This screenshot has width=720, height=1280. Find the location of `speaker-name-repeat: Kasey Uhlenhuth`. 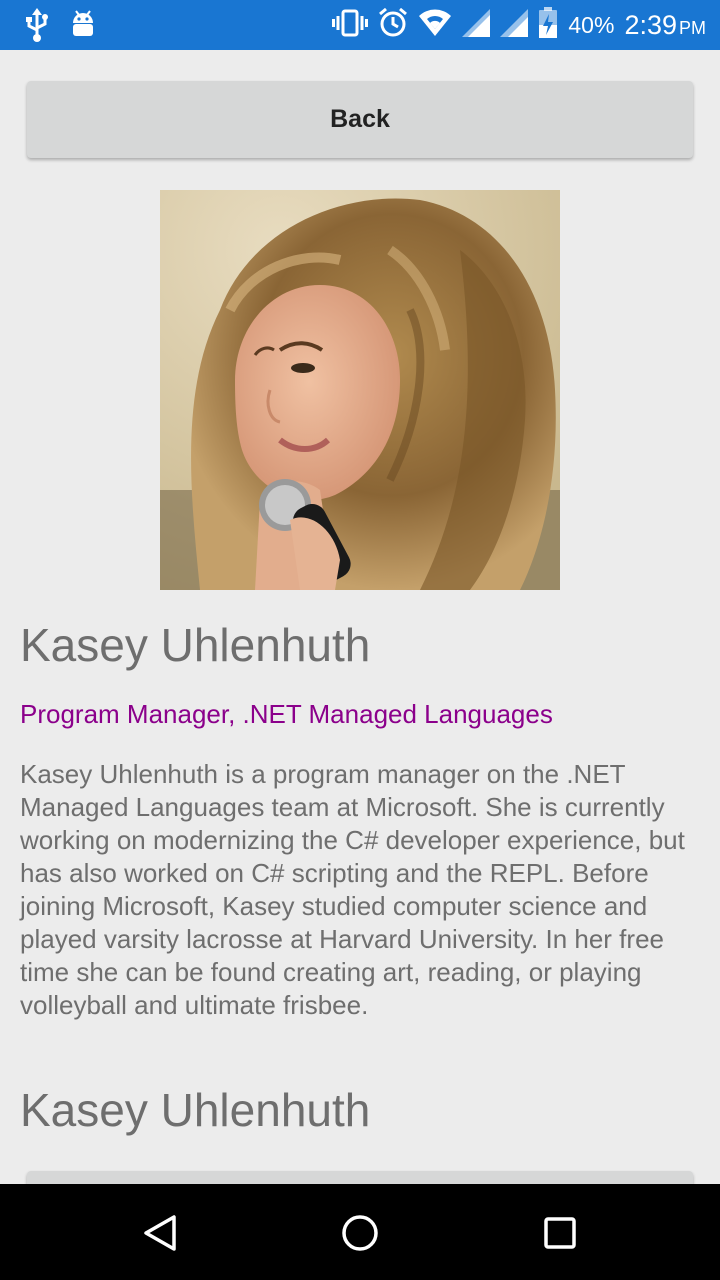

speaker-name-repeat: Kasey Uhlenhuth is located at coordinates (195, 1110).